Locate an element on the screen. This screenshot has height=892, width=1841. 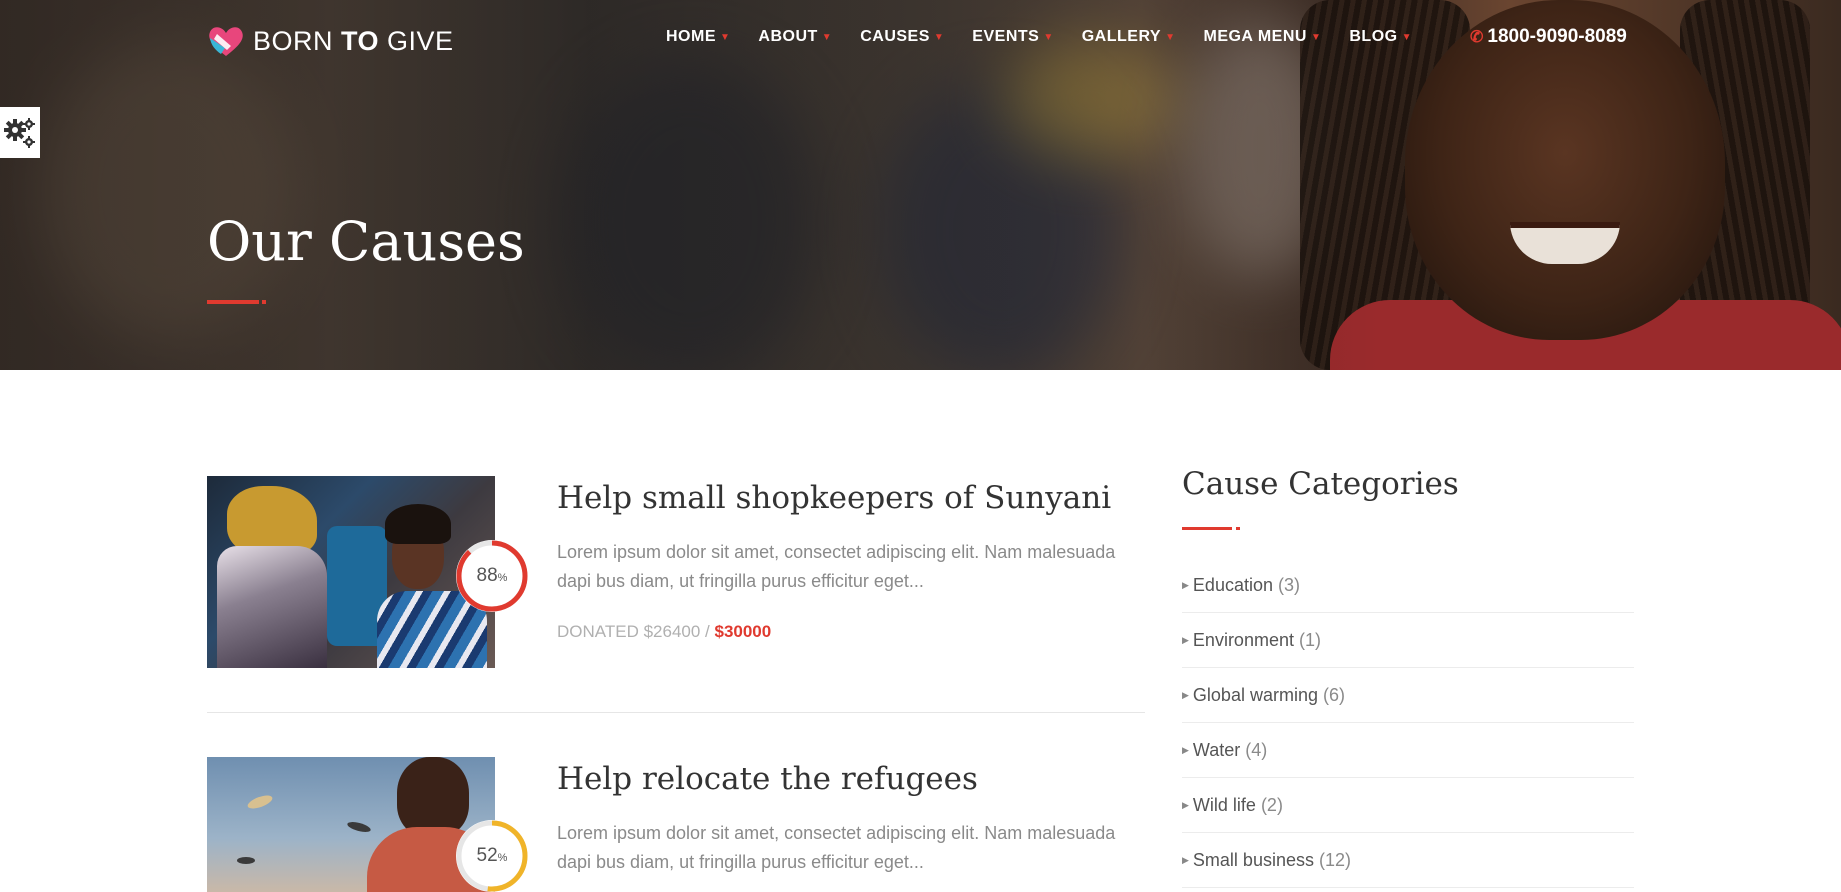
category-item-global-warming: ▶ Global warming (6) is located at coordinates (1408, 695).